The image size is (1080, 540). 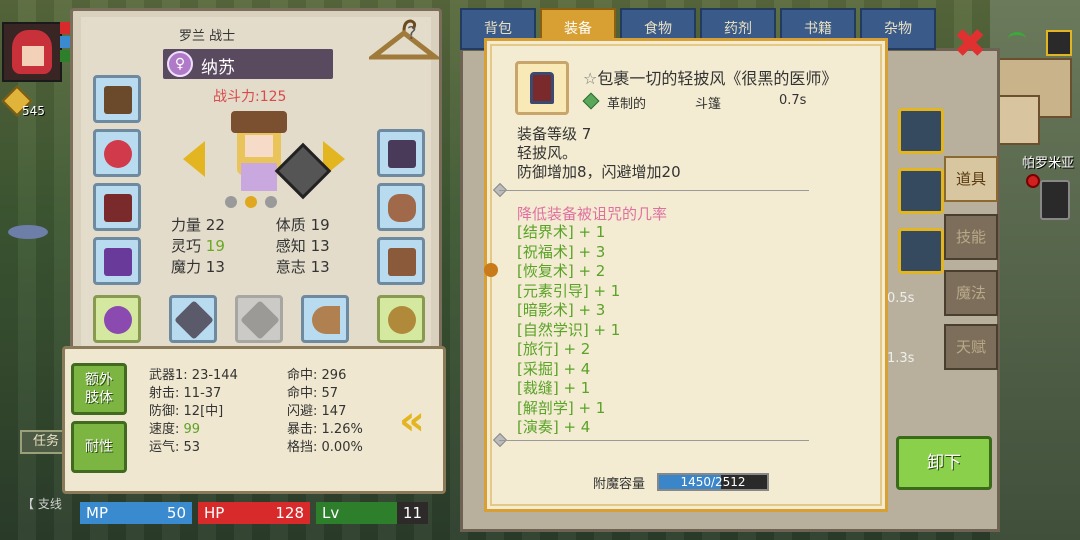 I want to click on skill-bonus: [恢复术] + 2, so click(x=561, y=271).